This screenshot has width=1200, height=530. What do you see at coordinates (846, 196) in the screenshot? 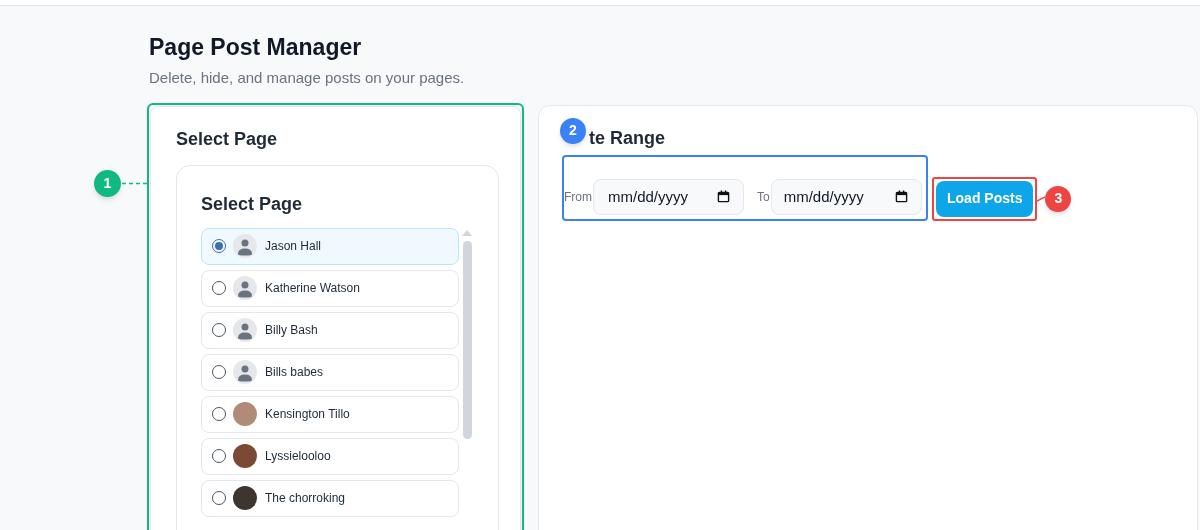
I see `to-date-field: mm/dd/yyyy` at bounding box center [846, 196].